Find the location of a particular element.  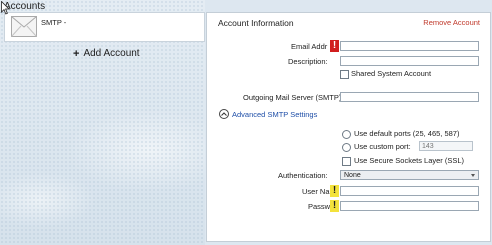

default-ports-radio is located at coordinates (346, 134).